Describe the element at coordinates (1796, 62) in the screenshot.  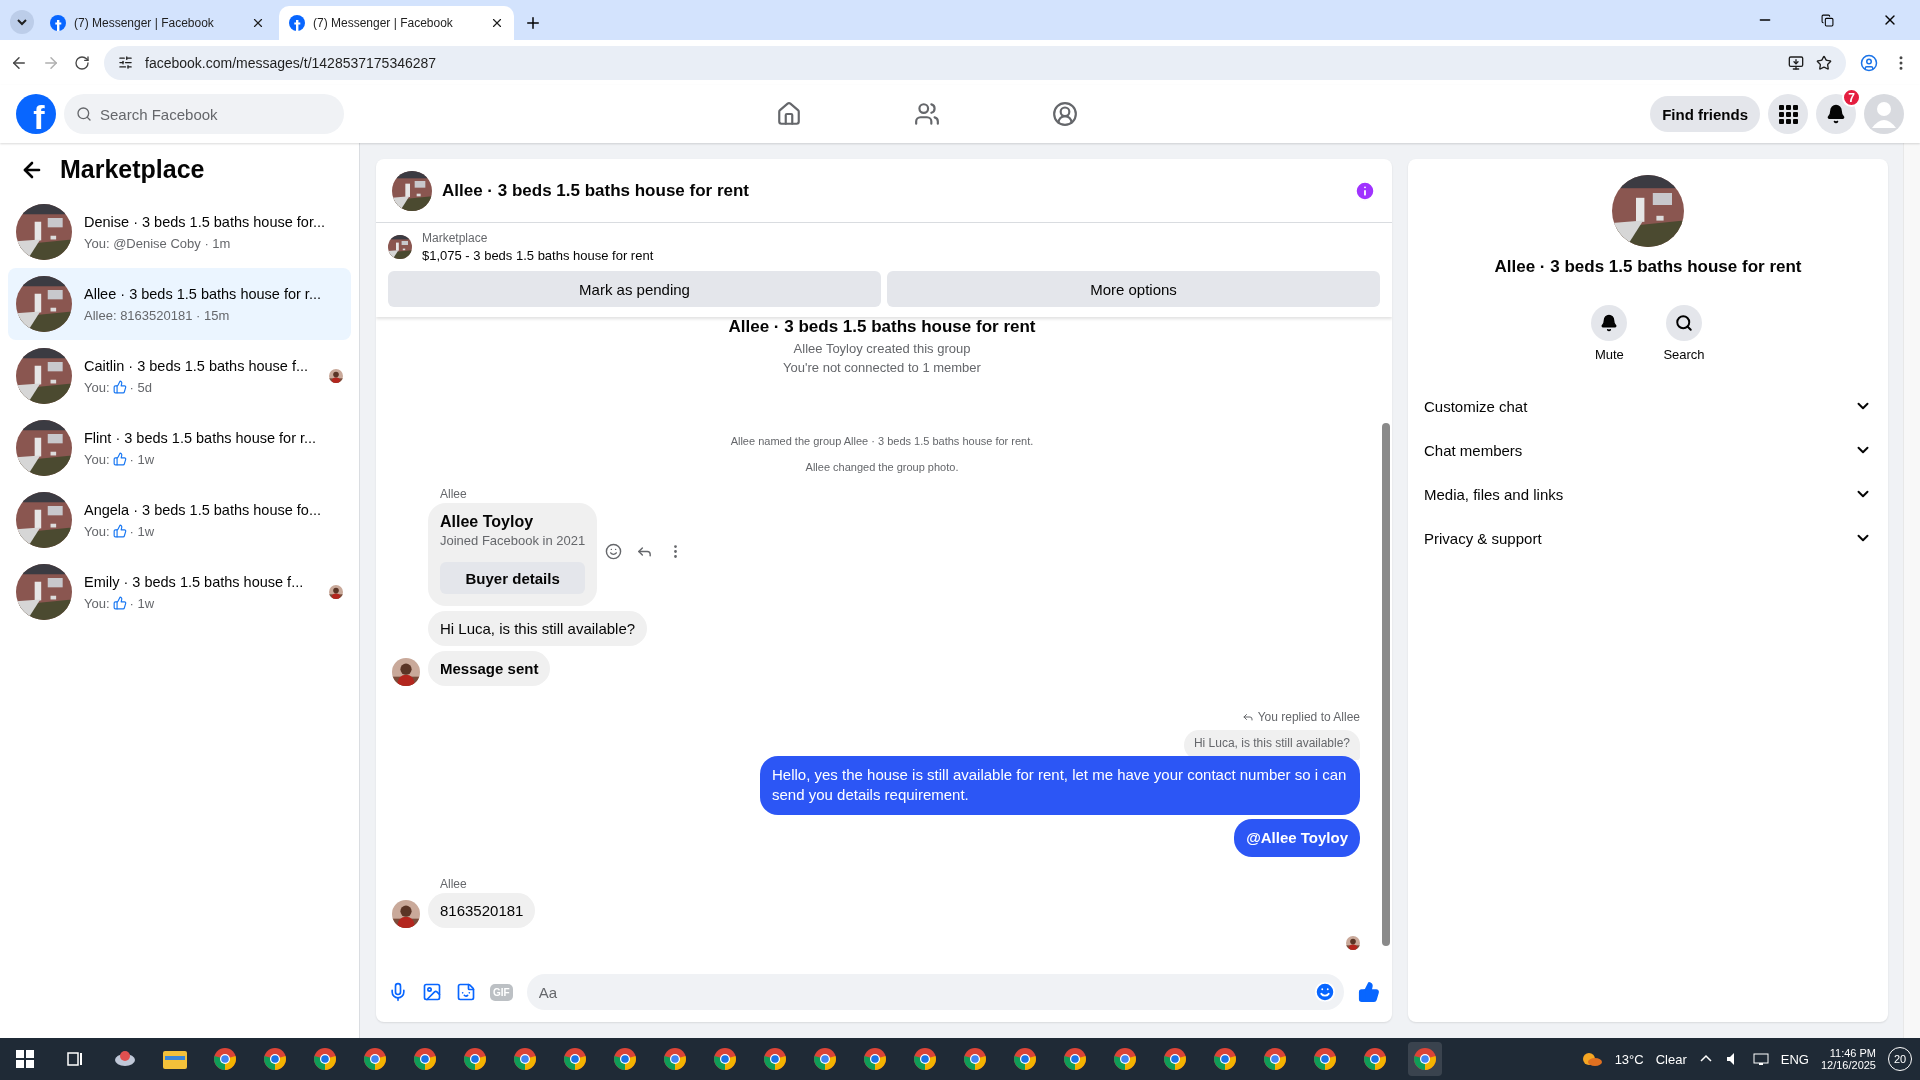
I see `install-icon` at that location.